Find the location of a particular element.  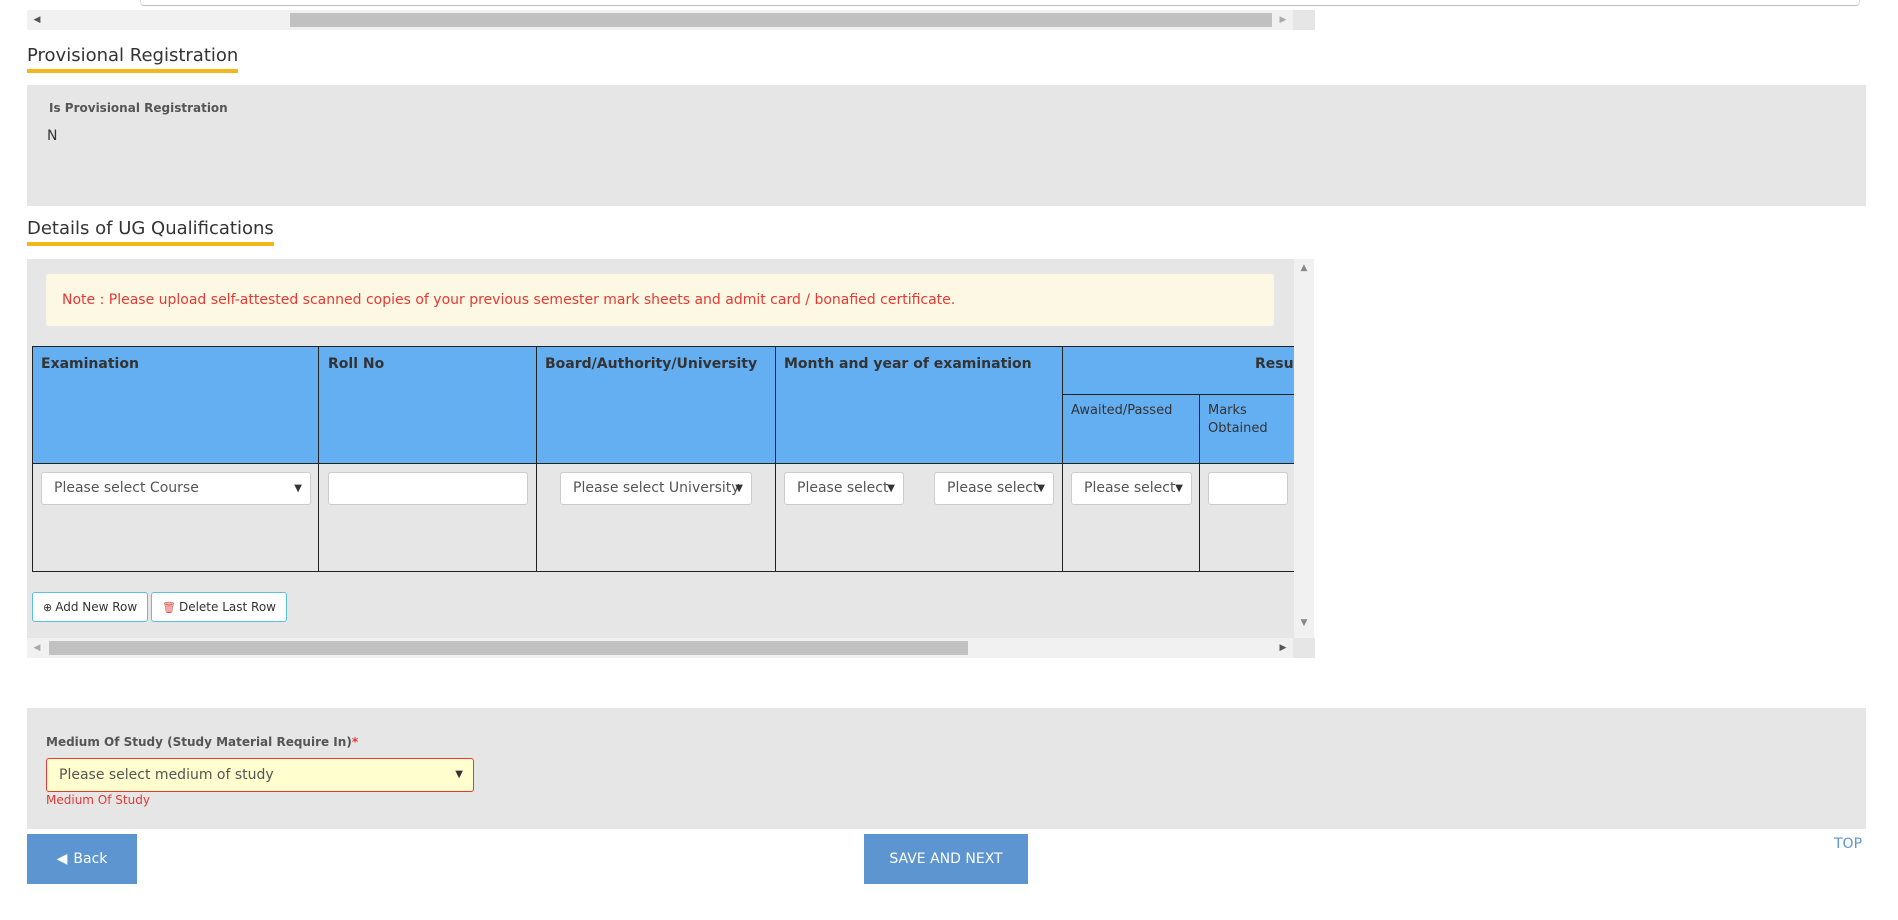

course-select: Please select Course ▼ is located at coordinates (176, 488).